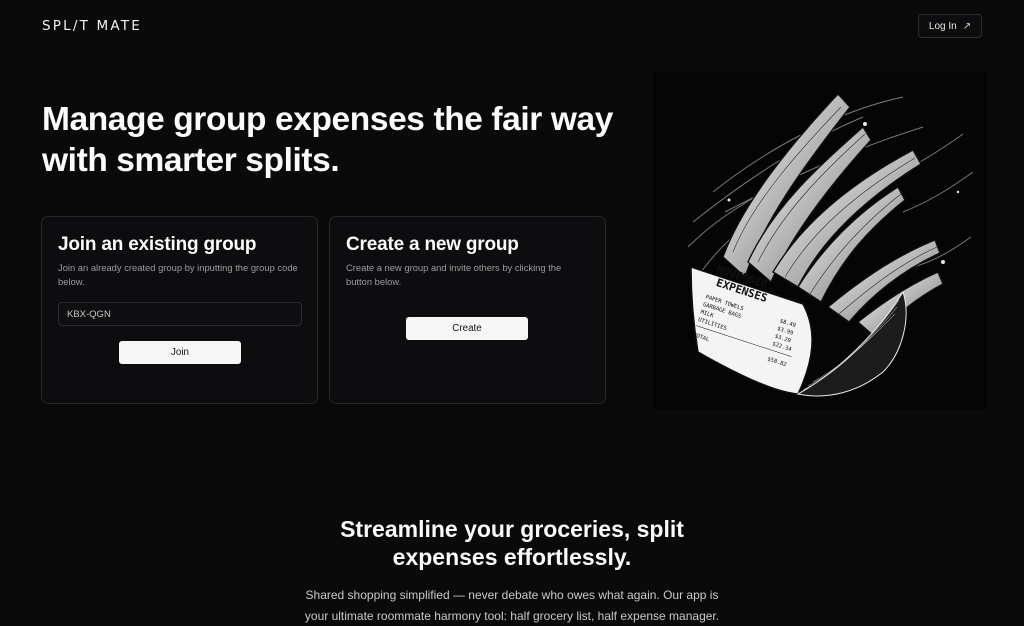  I want to click on hero-title-line1: Manage group expenses the fair way, so click(327, 119).